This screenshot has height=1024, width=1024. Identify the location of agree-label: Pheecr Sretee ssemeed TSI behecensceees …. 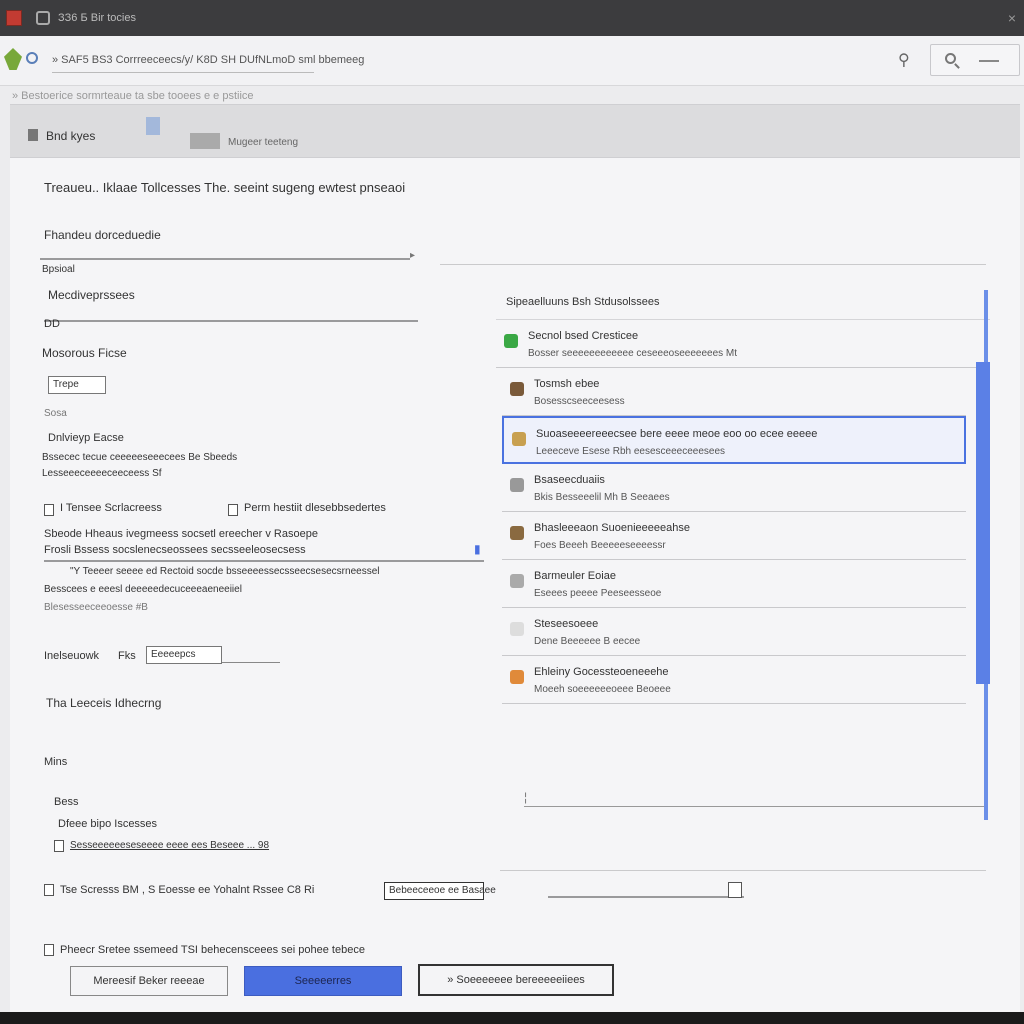
(212, 950).